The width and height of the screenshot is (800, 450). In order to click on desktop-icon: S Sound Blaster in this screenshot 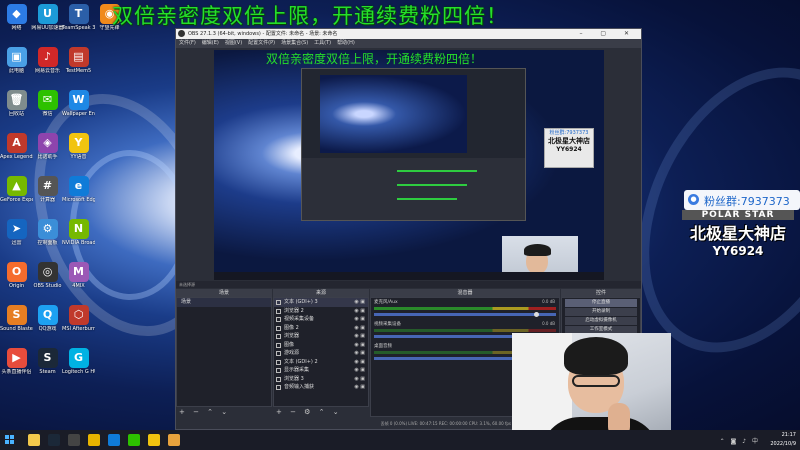, I will do `click(16, 319)`.